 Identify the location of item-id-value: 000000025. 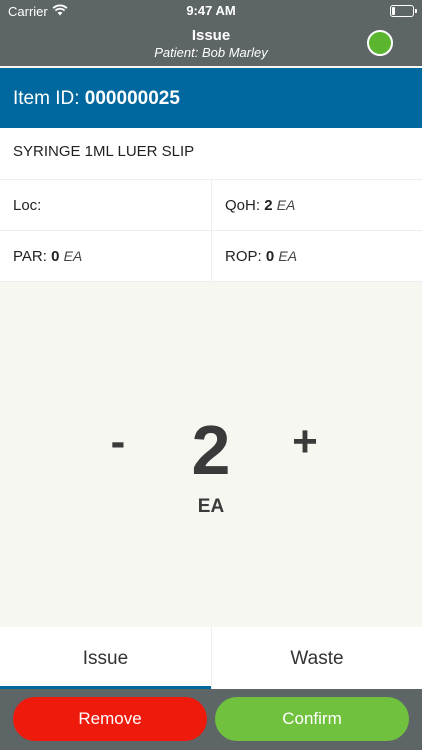
(132, 98).